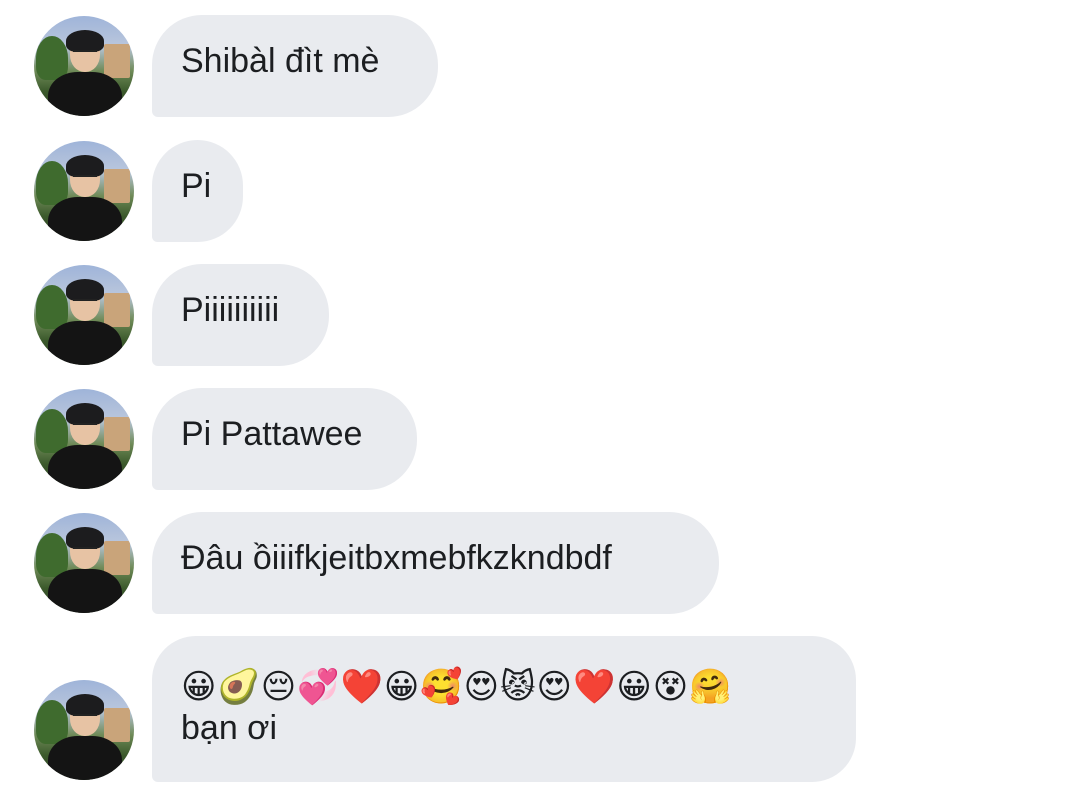 The width and height of the screenshot is (1080, 796). Describe the element at coordinates (540, 315) in the screenshot. I see `message-row: Piiiiiiiiii` at that location.